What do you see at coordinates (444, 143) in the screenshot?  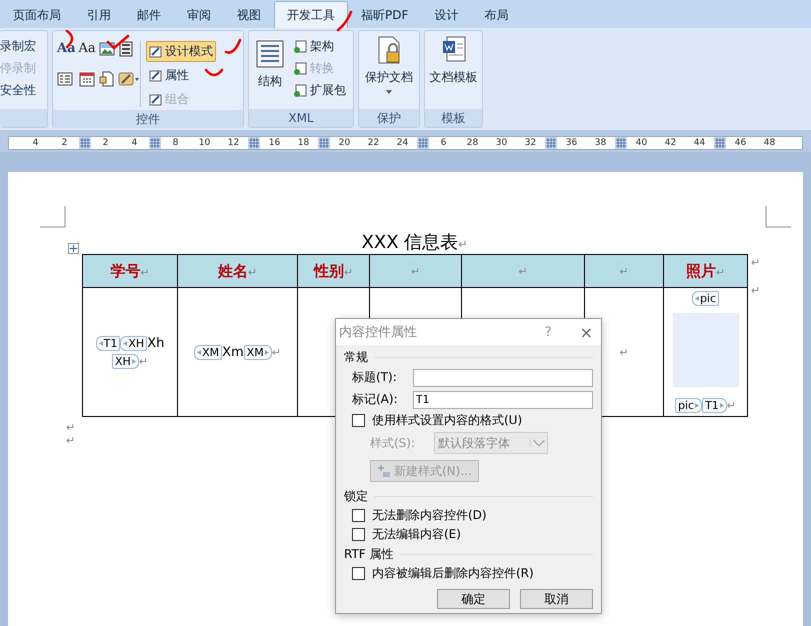 I see `ruler-number: 6` at bounding box center [444, 143].